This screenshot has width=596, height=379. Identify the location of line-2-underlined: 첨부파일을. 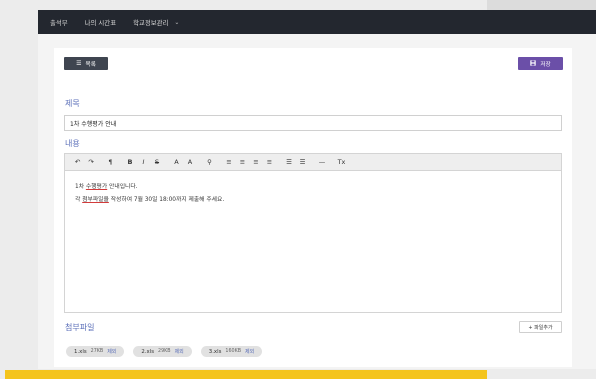
(95, 200).